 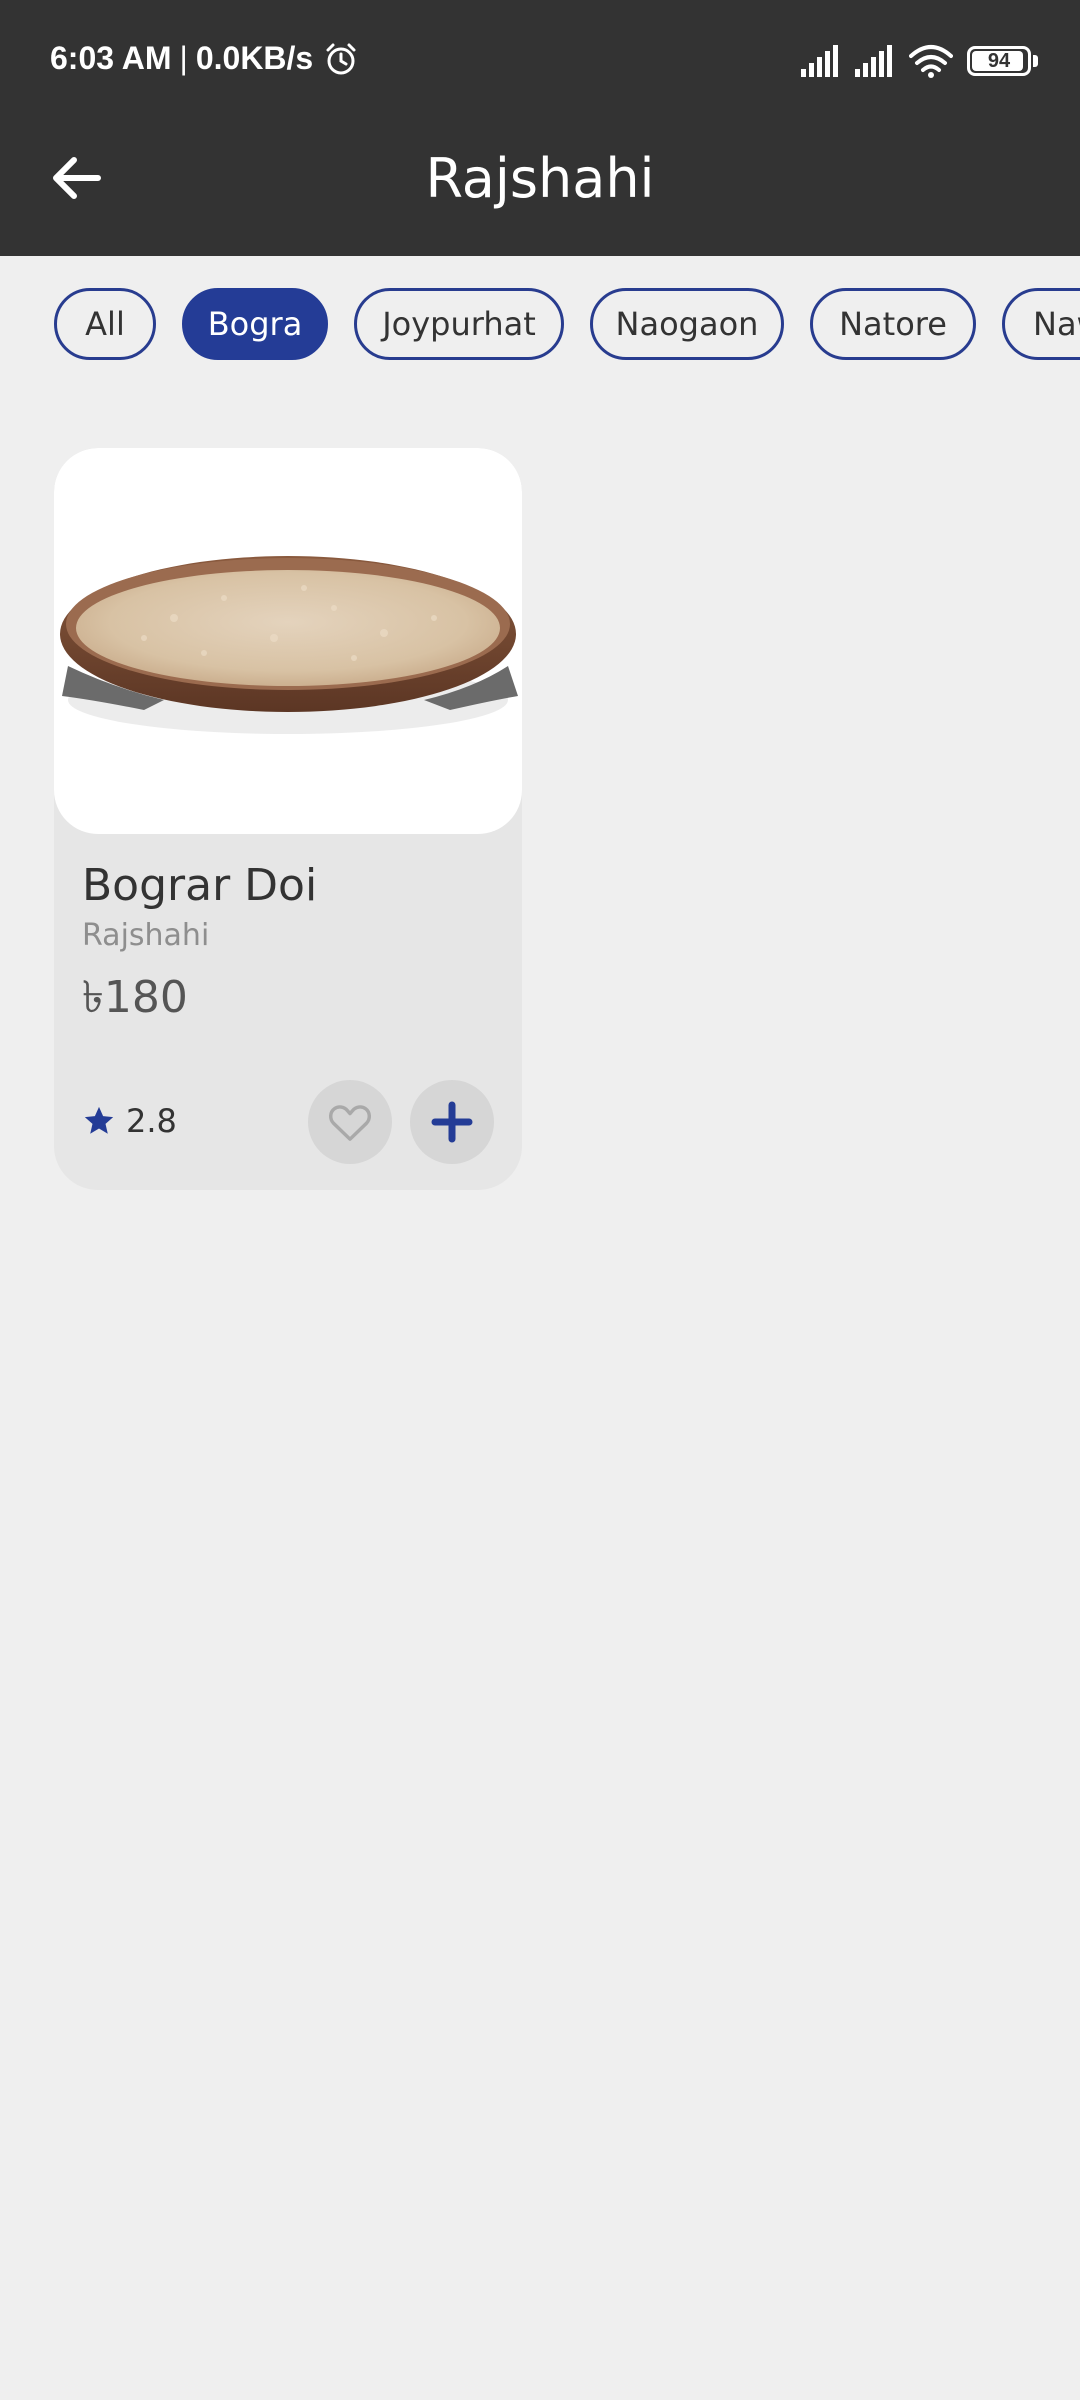 What do you see at coordinates (341, 58) in the screenshot?
I see `alarm-icon` at bounding box center [341, 58].